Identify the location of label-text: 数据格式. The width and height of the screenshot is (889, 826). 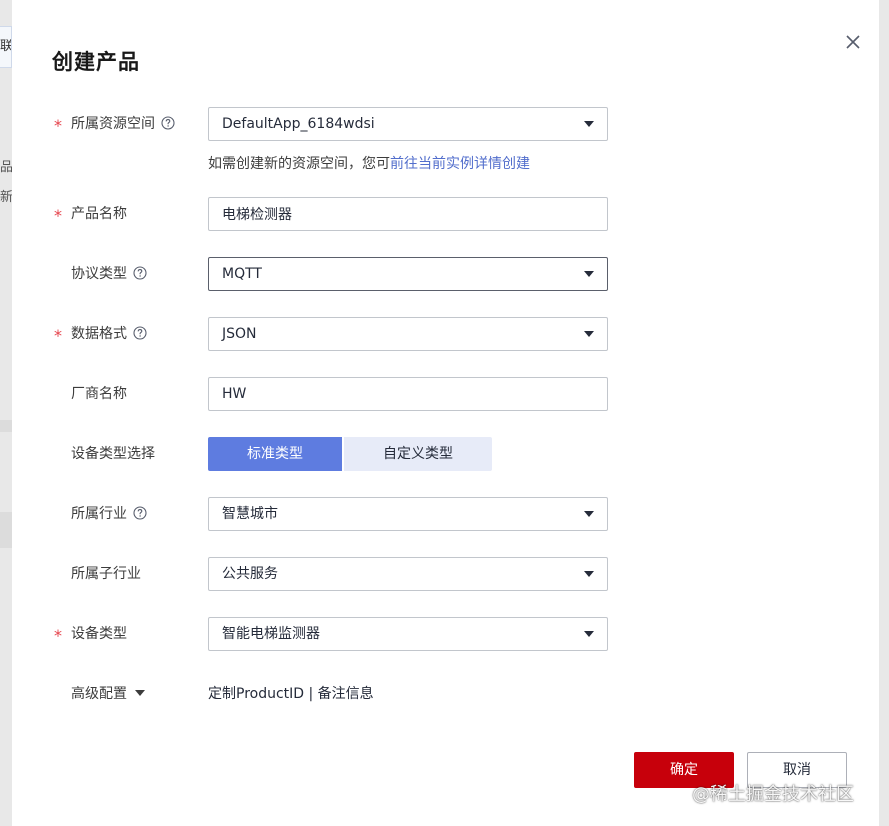
(99, 334).